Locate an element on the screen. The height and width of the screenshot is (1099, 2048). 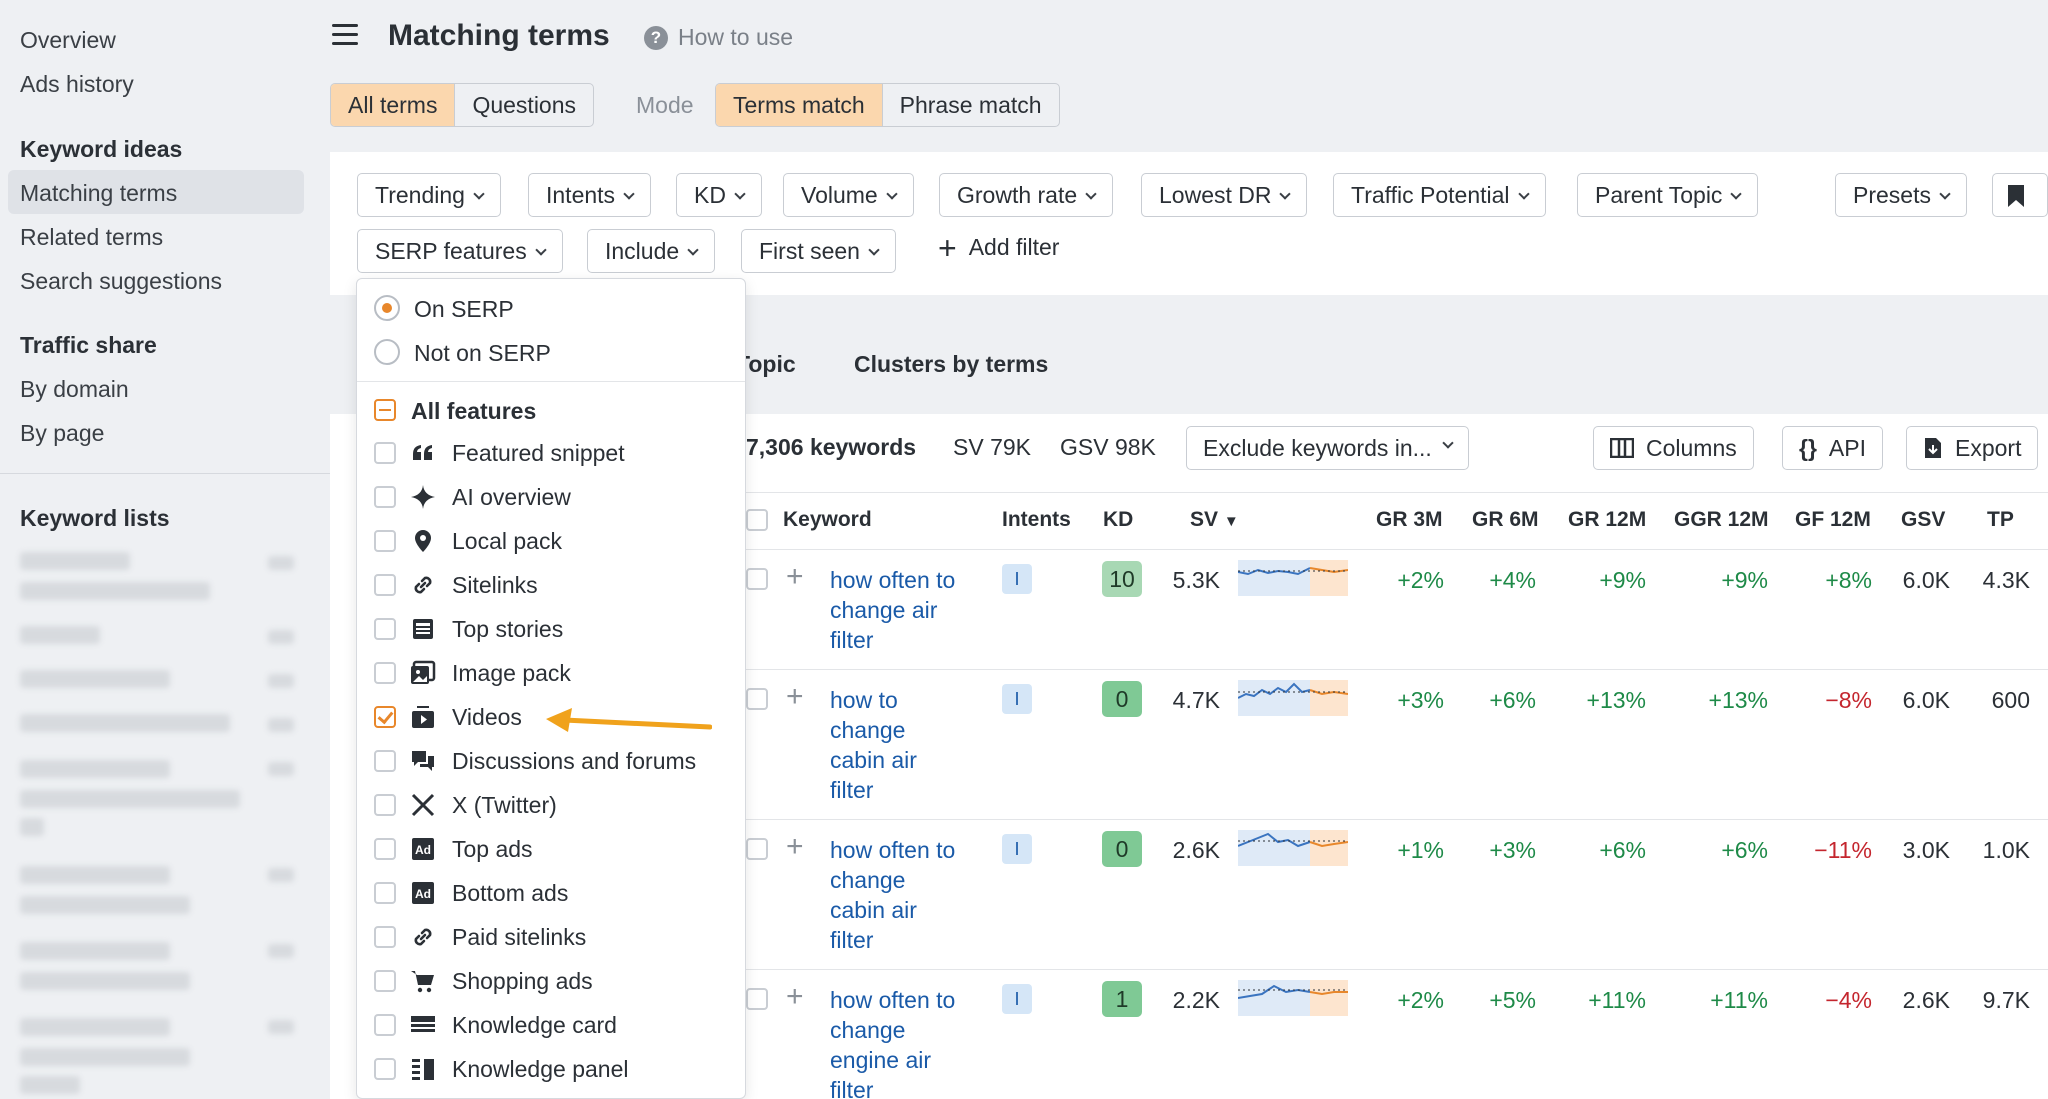
col-gf12m: GF 12M is located at coordinates (1833, 520).